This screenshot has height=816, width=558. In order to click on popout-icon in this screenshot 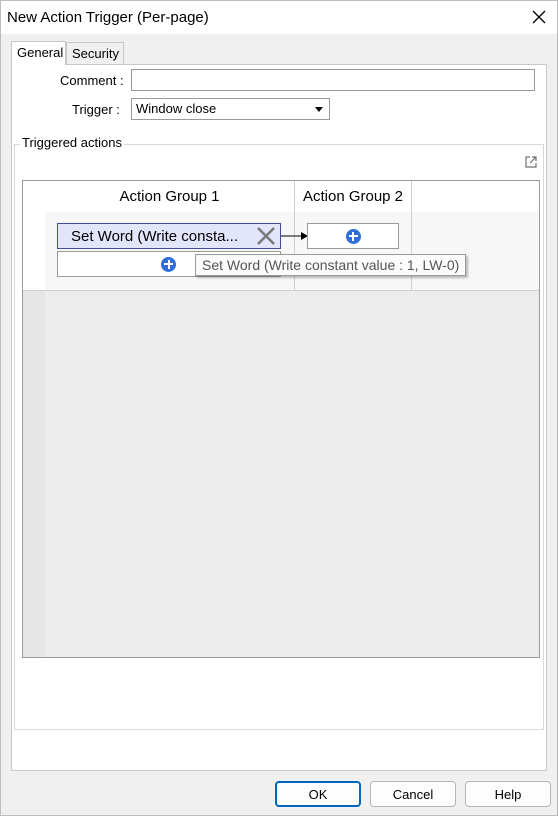, I will do `click(531, 162)`.